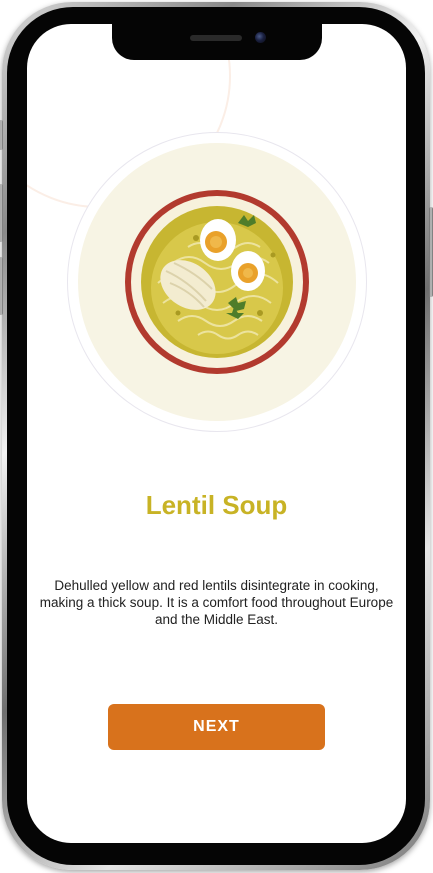  What do you see at coordinates (216, 727) in the screenshot?
I see `next-button: NEXT` at bounding box center [216, 727].